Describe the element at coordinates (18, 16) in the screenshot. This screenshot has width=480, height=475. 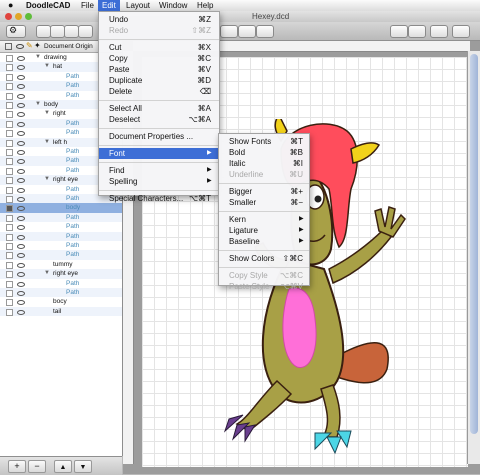
I see `minimize-window-icon` at that location.